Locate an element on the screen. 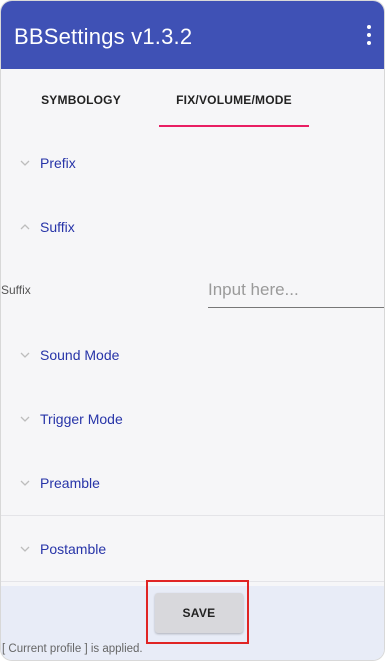 This screenshot has width=385, height=661. section-label: Postamble is located at coordinates (73, 549).